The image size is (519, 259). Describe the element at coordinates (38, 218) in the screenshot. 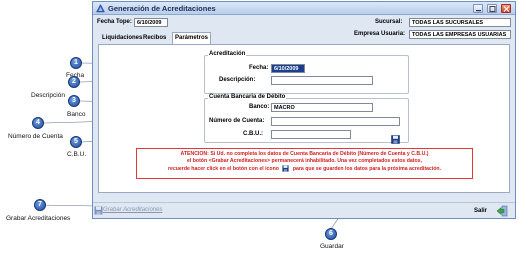

I see `callout-7-label: Grabar Acreditaciones` at that location.